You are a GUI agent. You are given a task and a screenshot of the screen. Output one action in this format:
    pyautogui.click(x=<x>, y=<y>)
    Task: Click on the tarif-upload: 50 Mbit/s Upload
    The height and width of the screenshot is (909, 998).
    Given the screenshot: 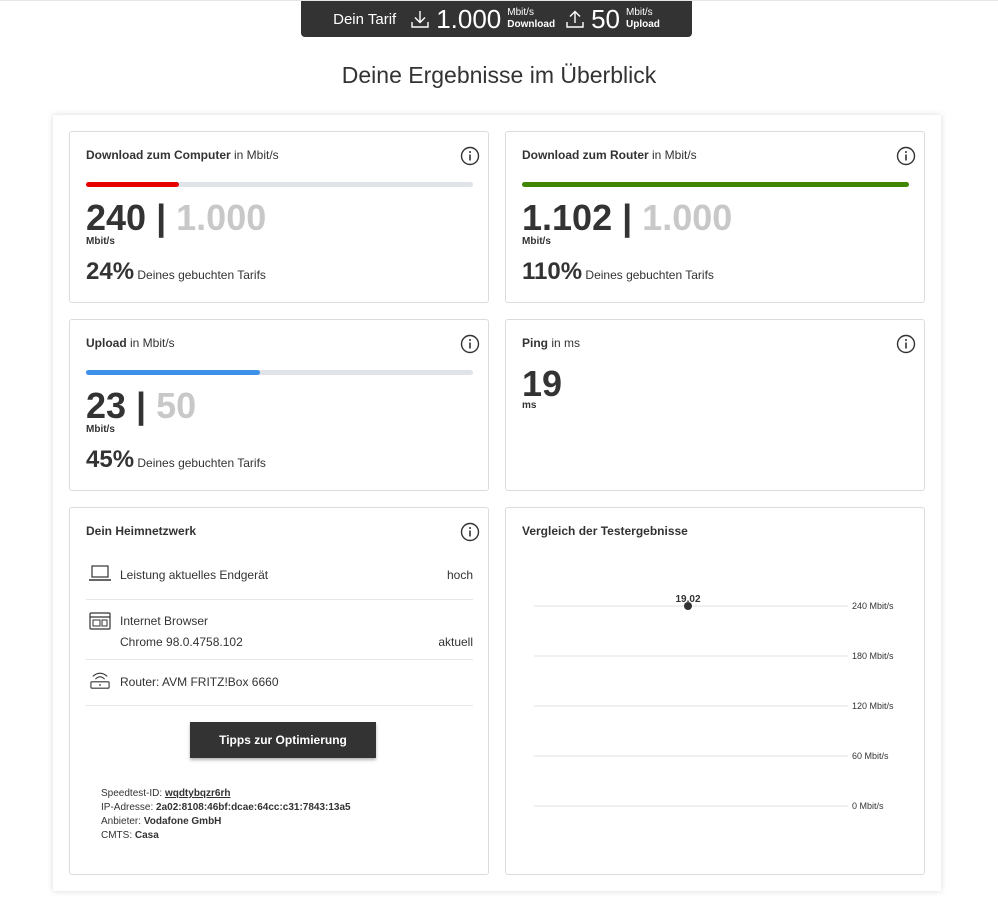 What is the action you would take?
    pyautogui.click(x=612, y=19)
    